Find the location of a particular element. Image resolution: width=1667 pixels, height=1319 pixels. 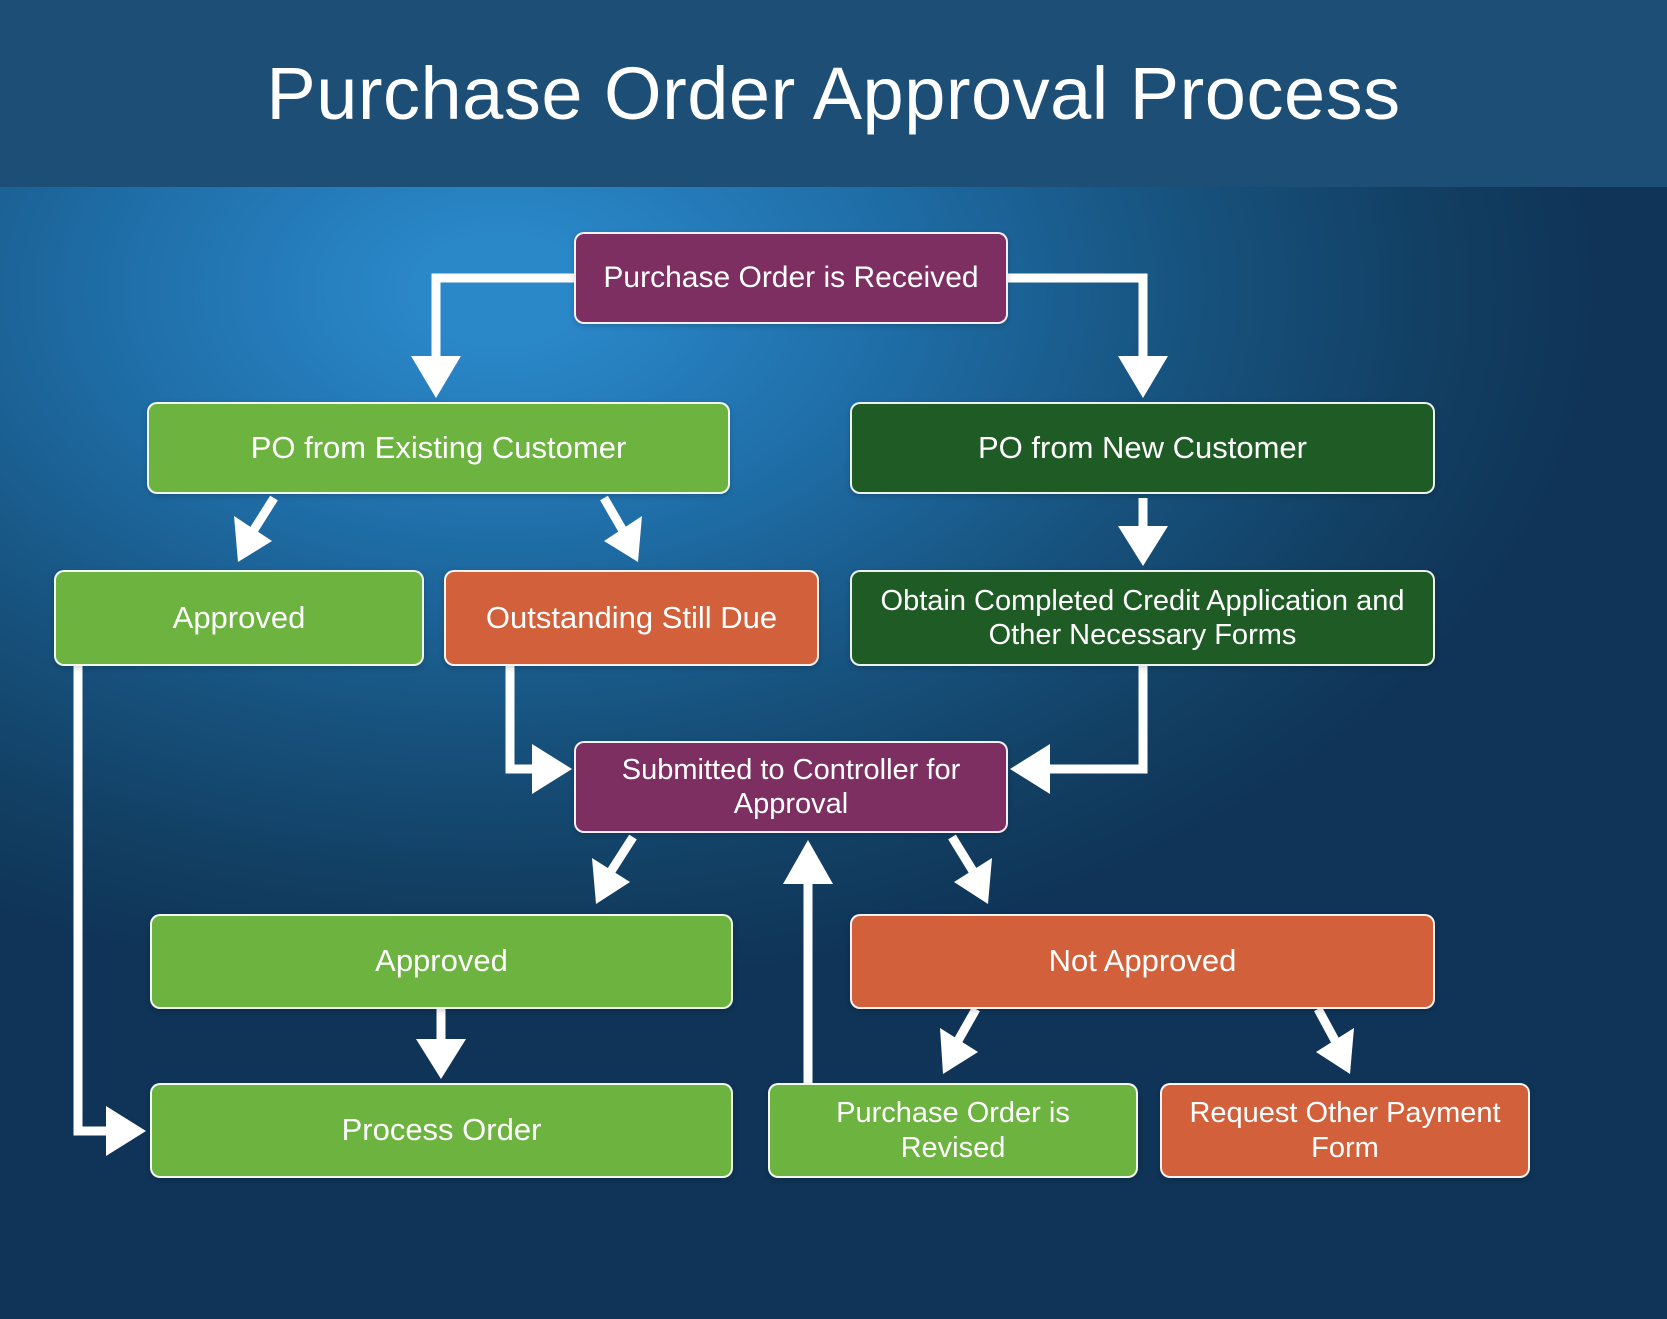

node-label: Purchase Order is Revised is located at coordinates (953, 1130).